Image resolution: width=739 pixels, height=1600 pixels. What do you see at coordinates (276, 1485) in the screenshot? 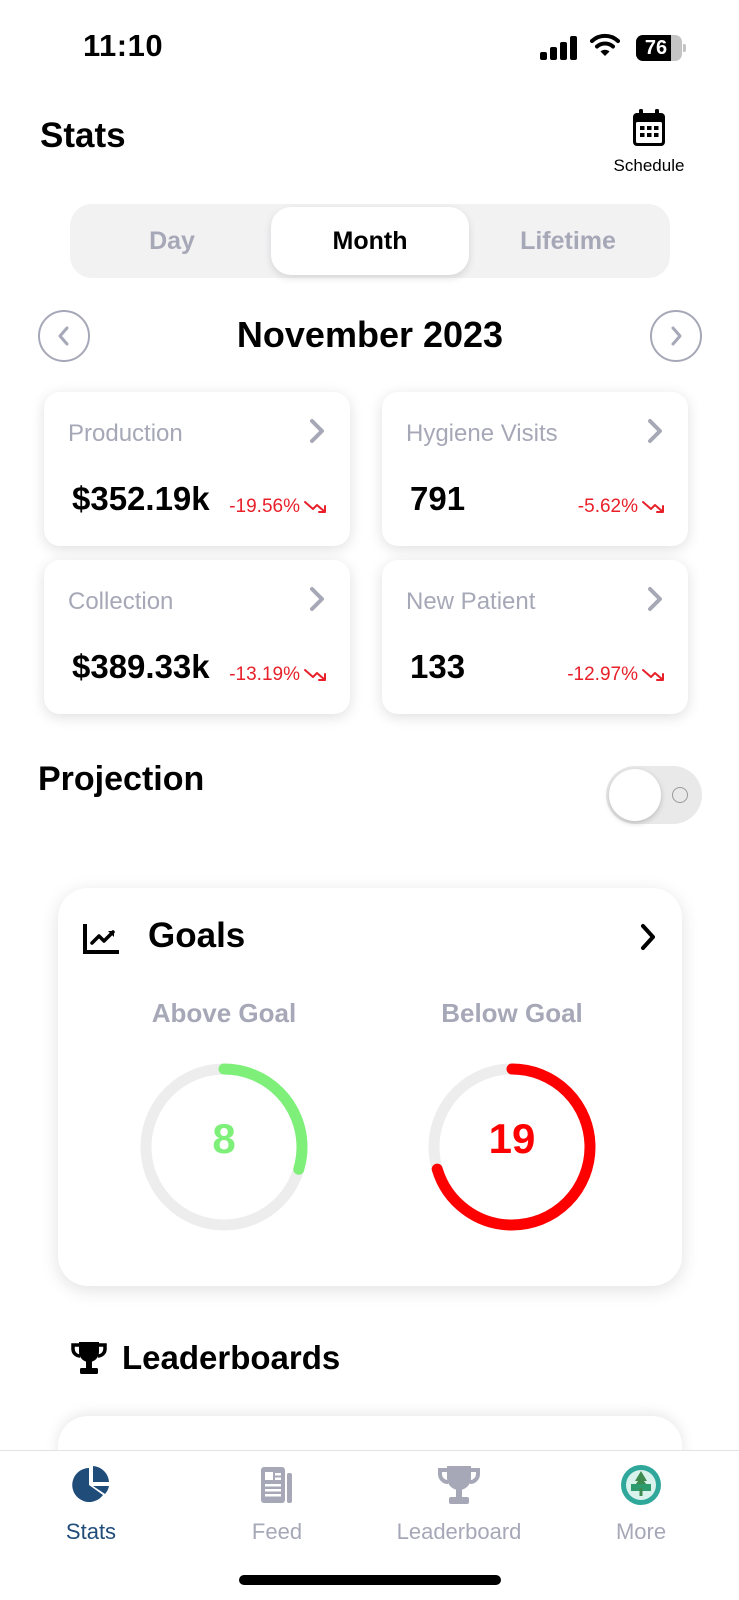
I see `newspaper-icon` at bounding box center [276, 1485].